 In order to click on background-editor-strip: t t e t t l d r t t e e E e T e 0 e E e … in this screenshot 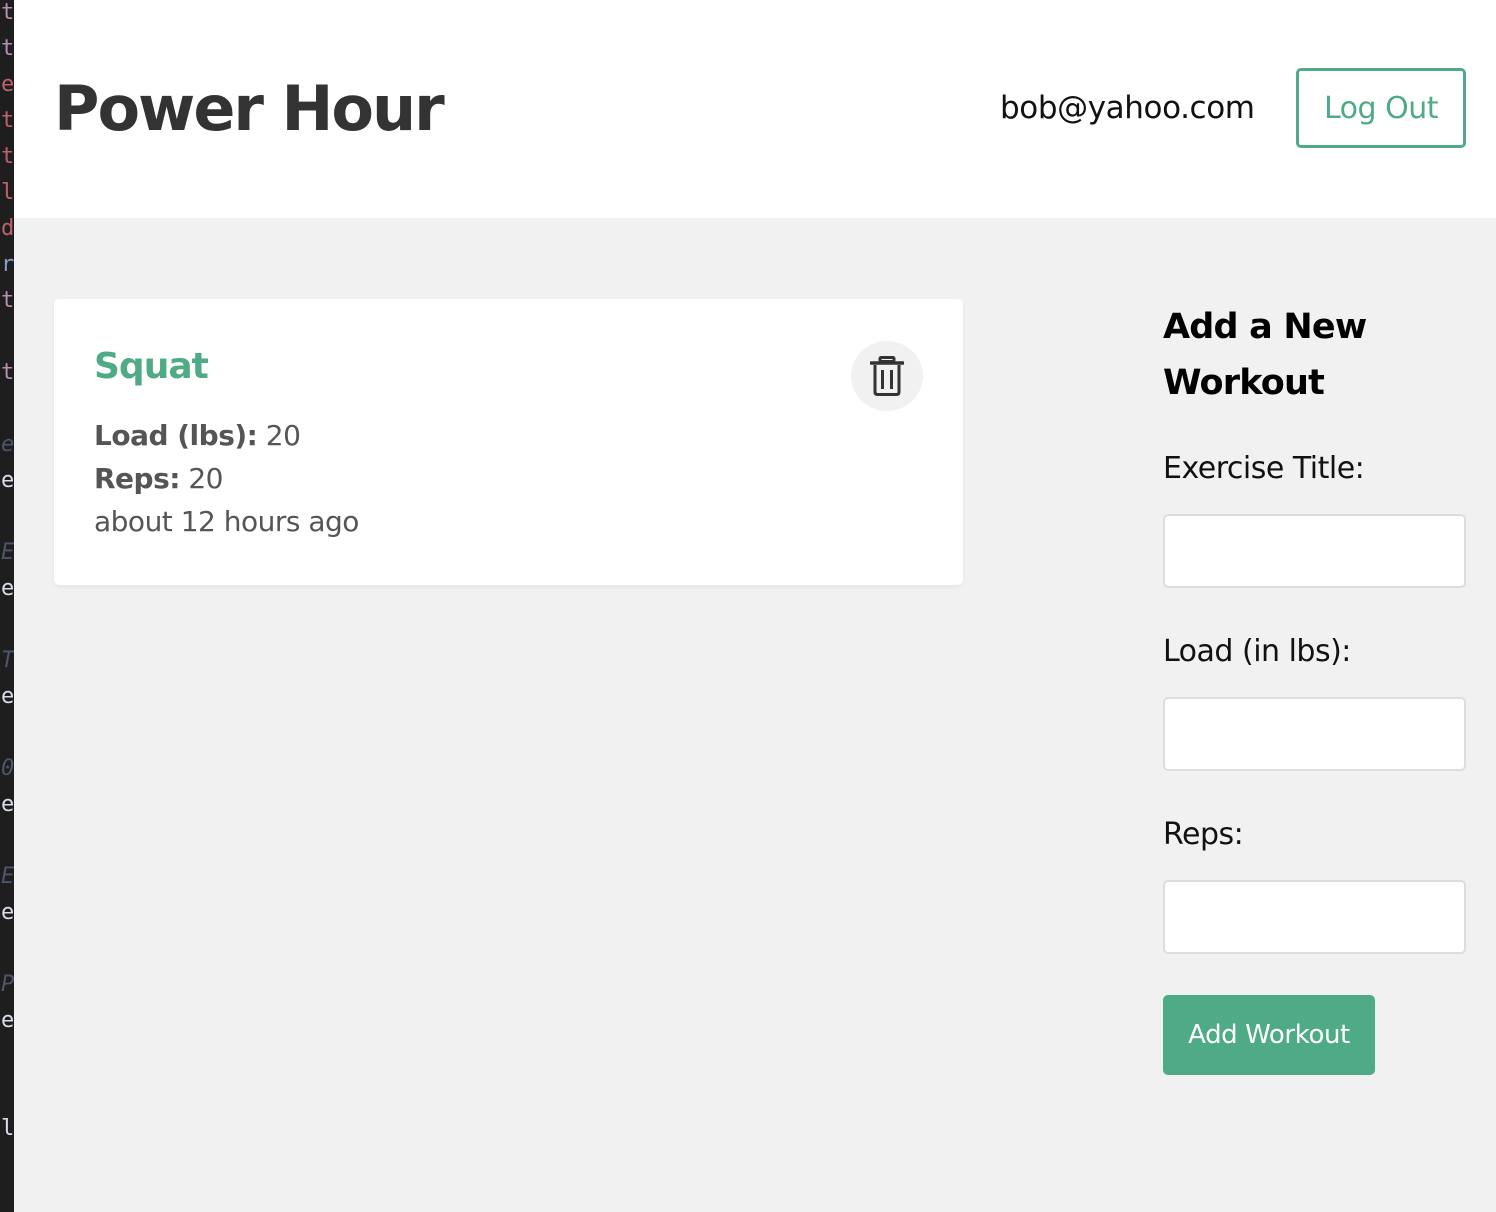, I will do `click(7, 606)`.